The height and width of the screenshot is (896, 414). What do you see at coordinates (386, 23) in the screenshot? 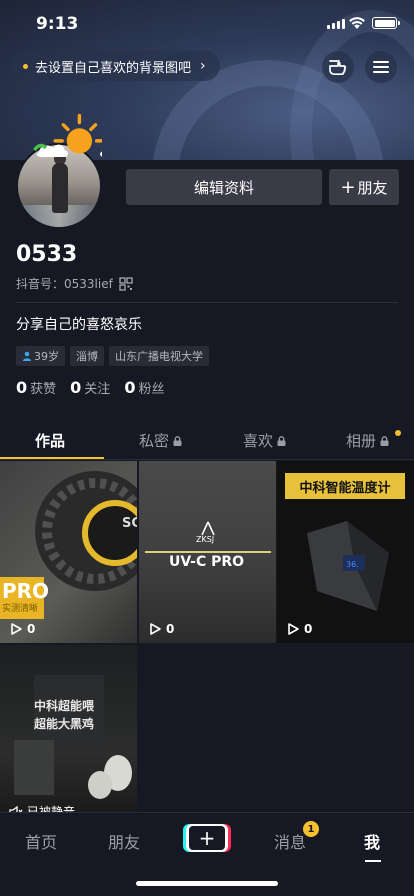
I see `battery-icon` at bounding box center [386, 23].